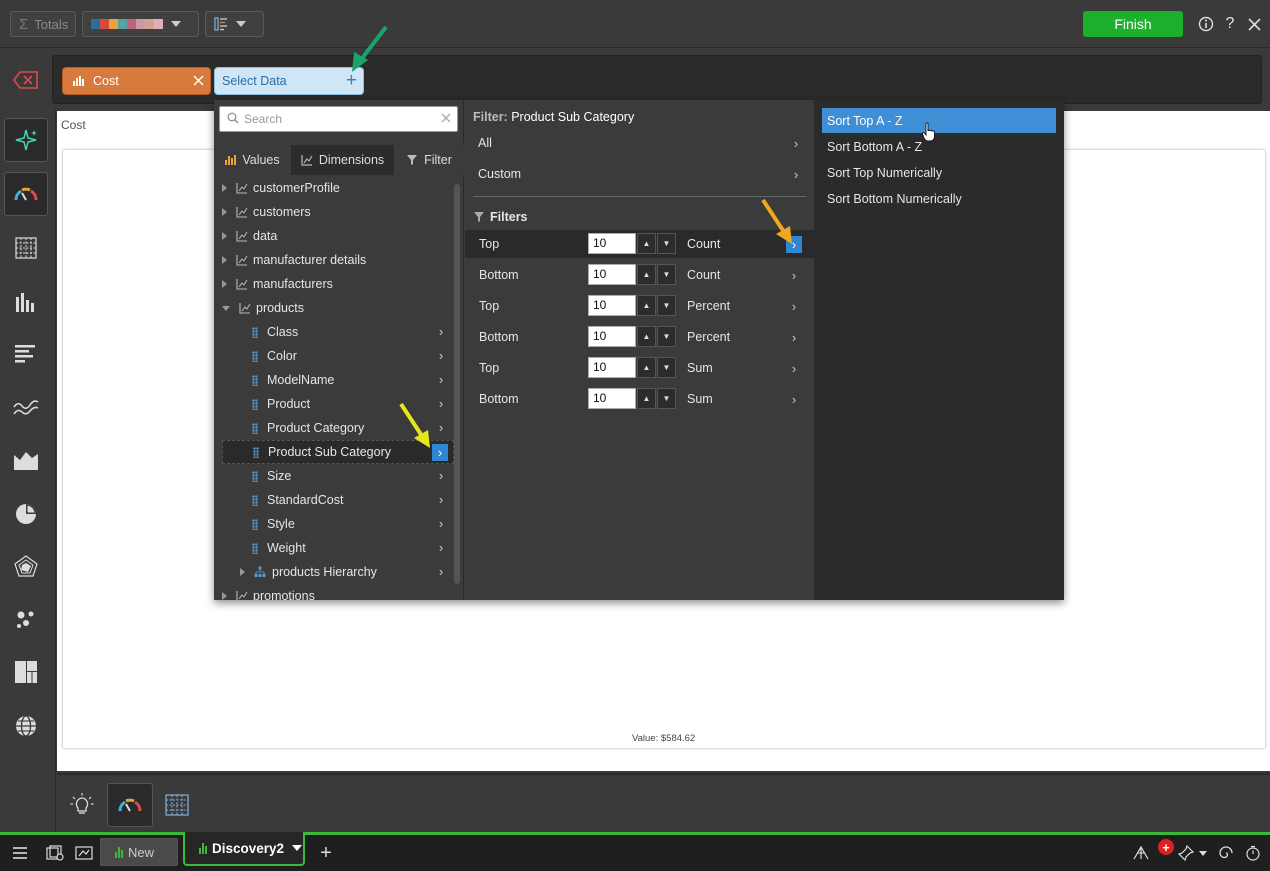 The height and width of the screenshot is (871, 1270). Describe the element at coordinates (177, 805) in the screenshot. I see `grid-view-button` at that location.